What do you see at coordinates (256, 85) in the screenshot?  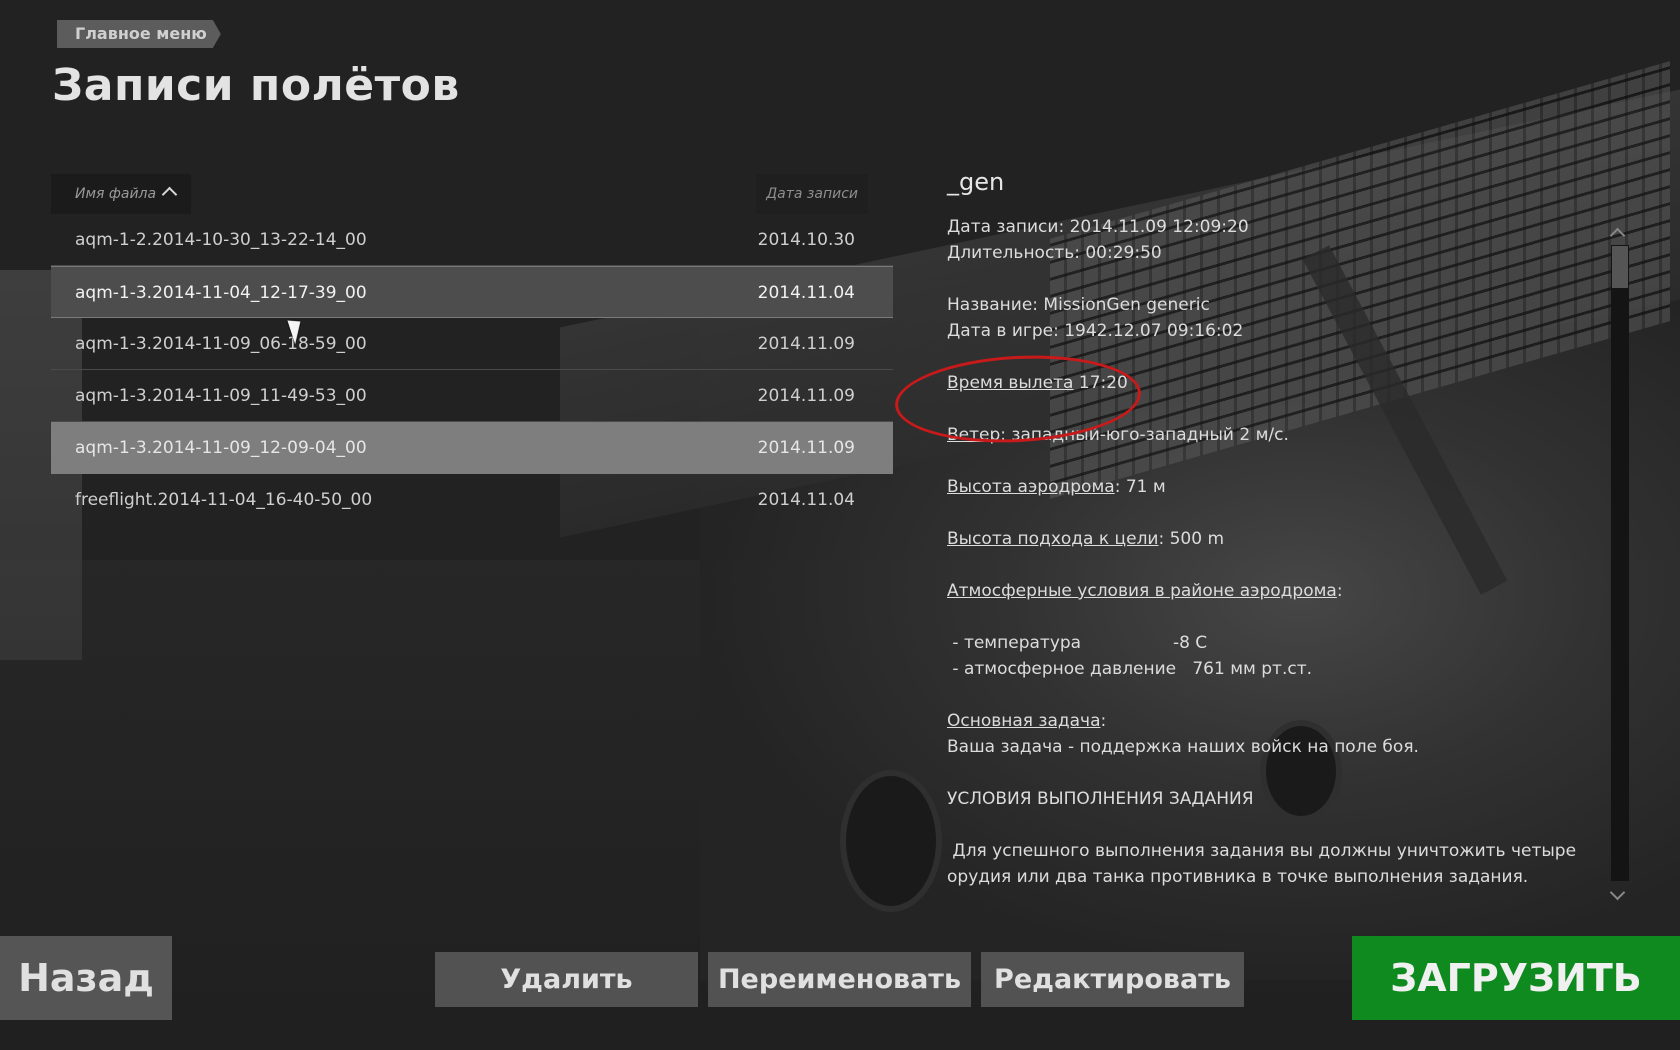 I see `page-title: Записи полётов` at bounding box center [256, 85].